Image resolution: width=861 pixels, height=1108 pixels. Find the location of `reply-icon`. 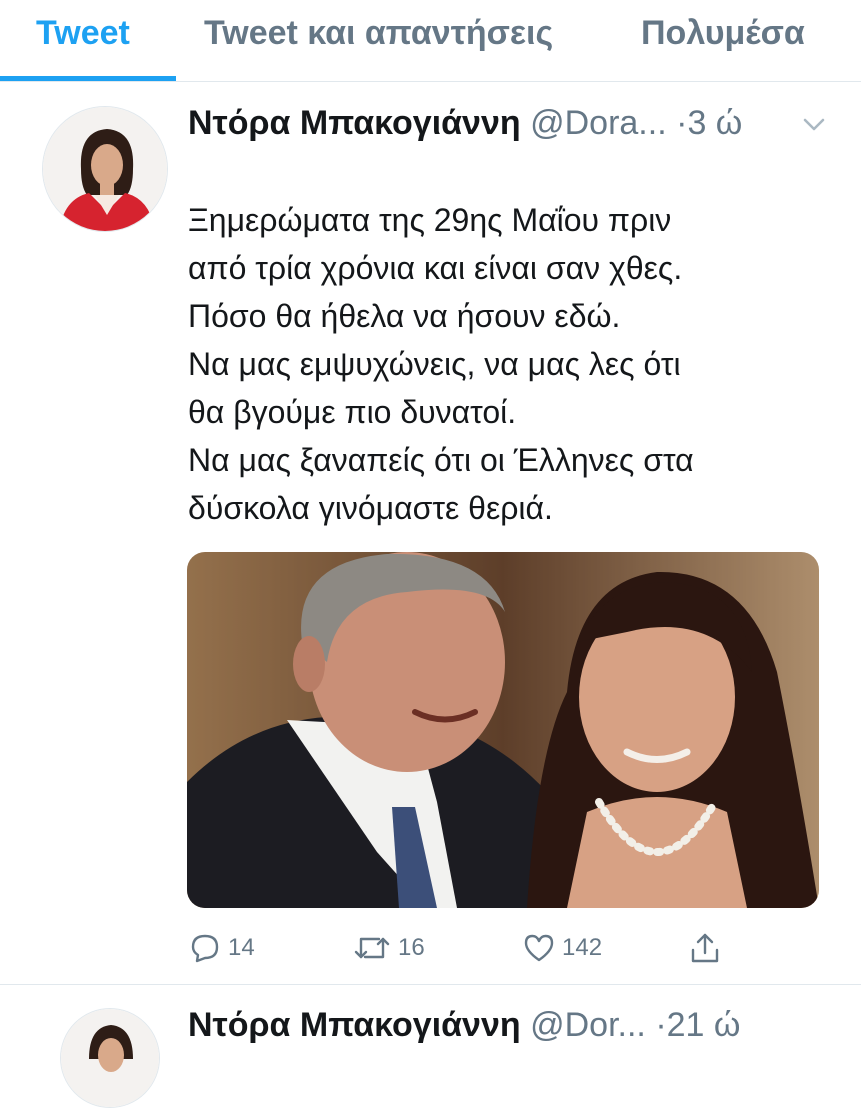

reply-icon is located at coordinates (205, 948).